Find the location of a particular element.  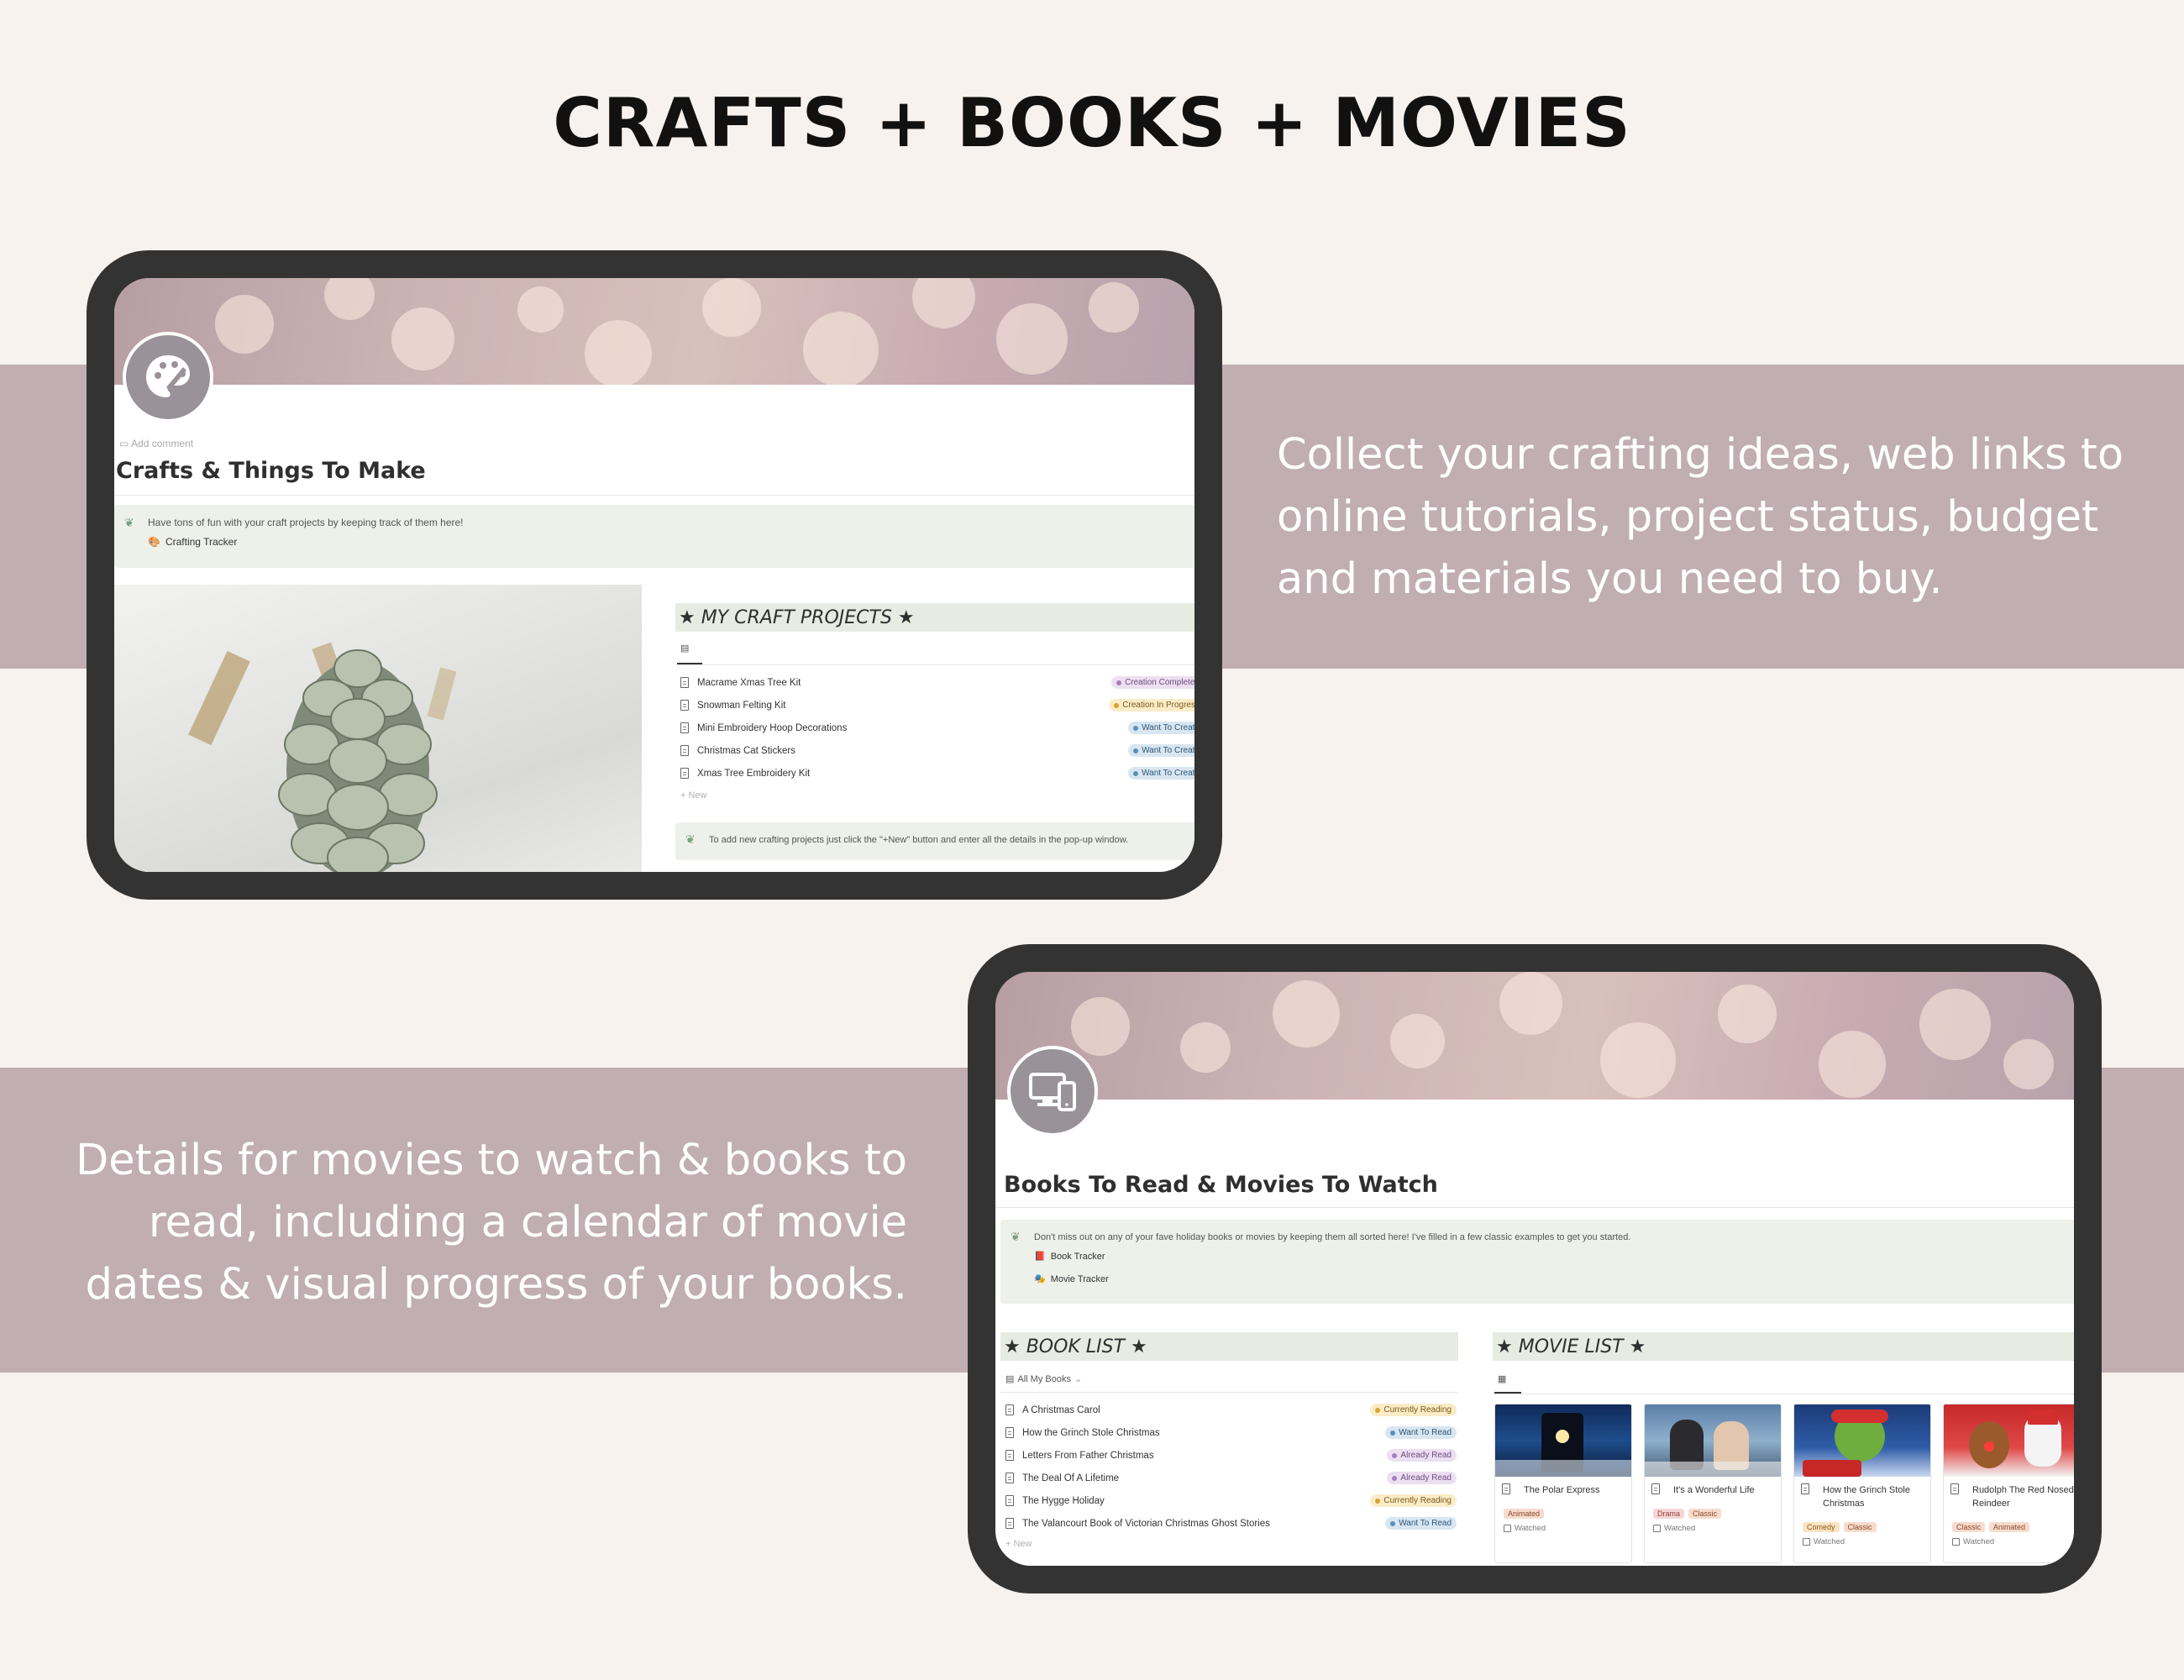

page-title: CRAFTS + BOOKS + MOVIES is located at coordinates (1092, 123).